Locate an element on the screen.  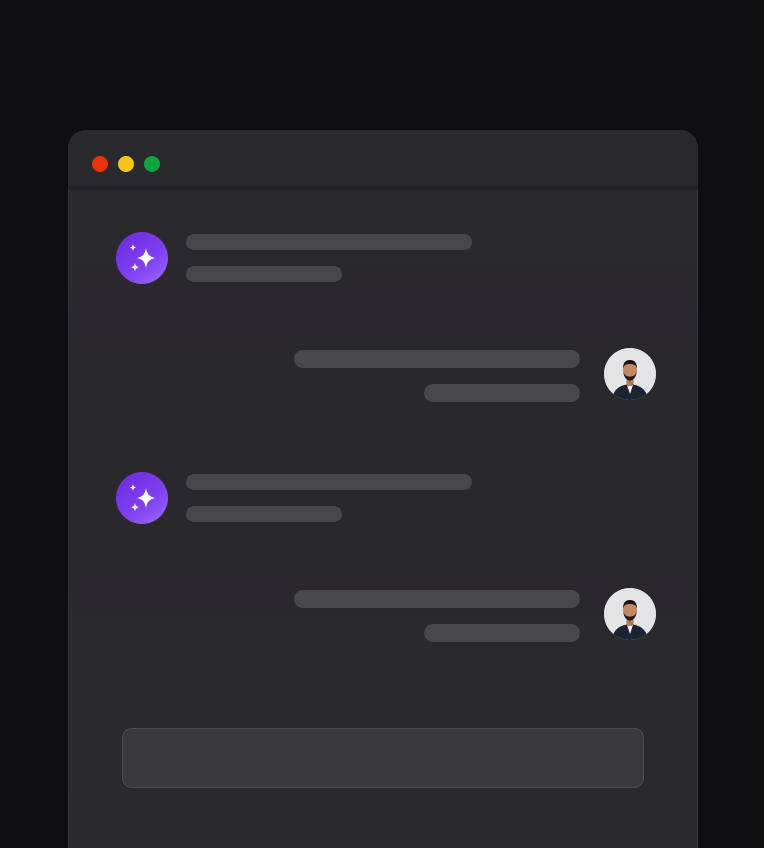
message-input is located at coordinates (383, 758).